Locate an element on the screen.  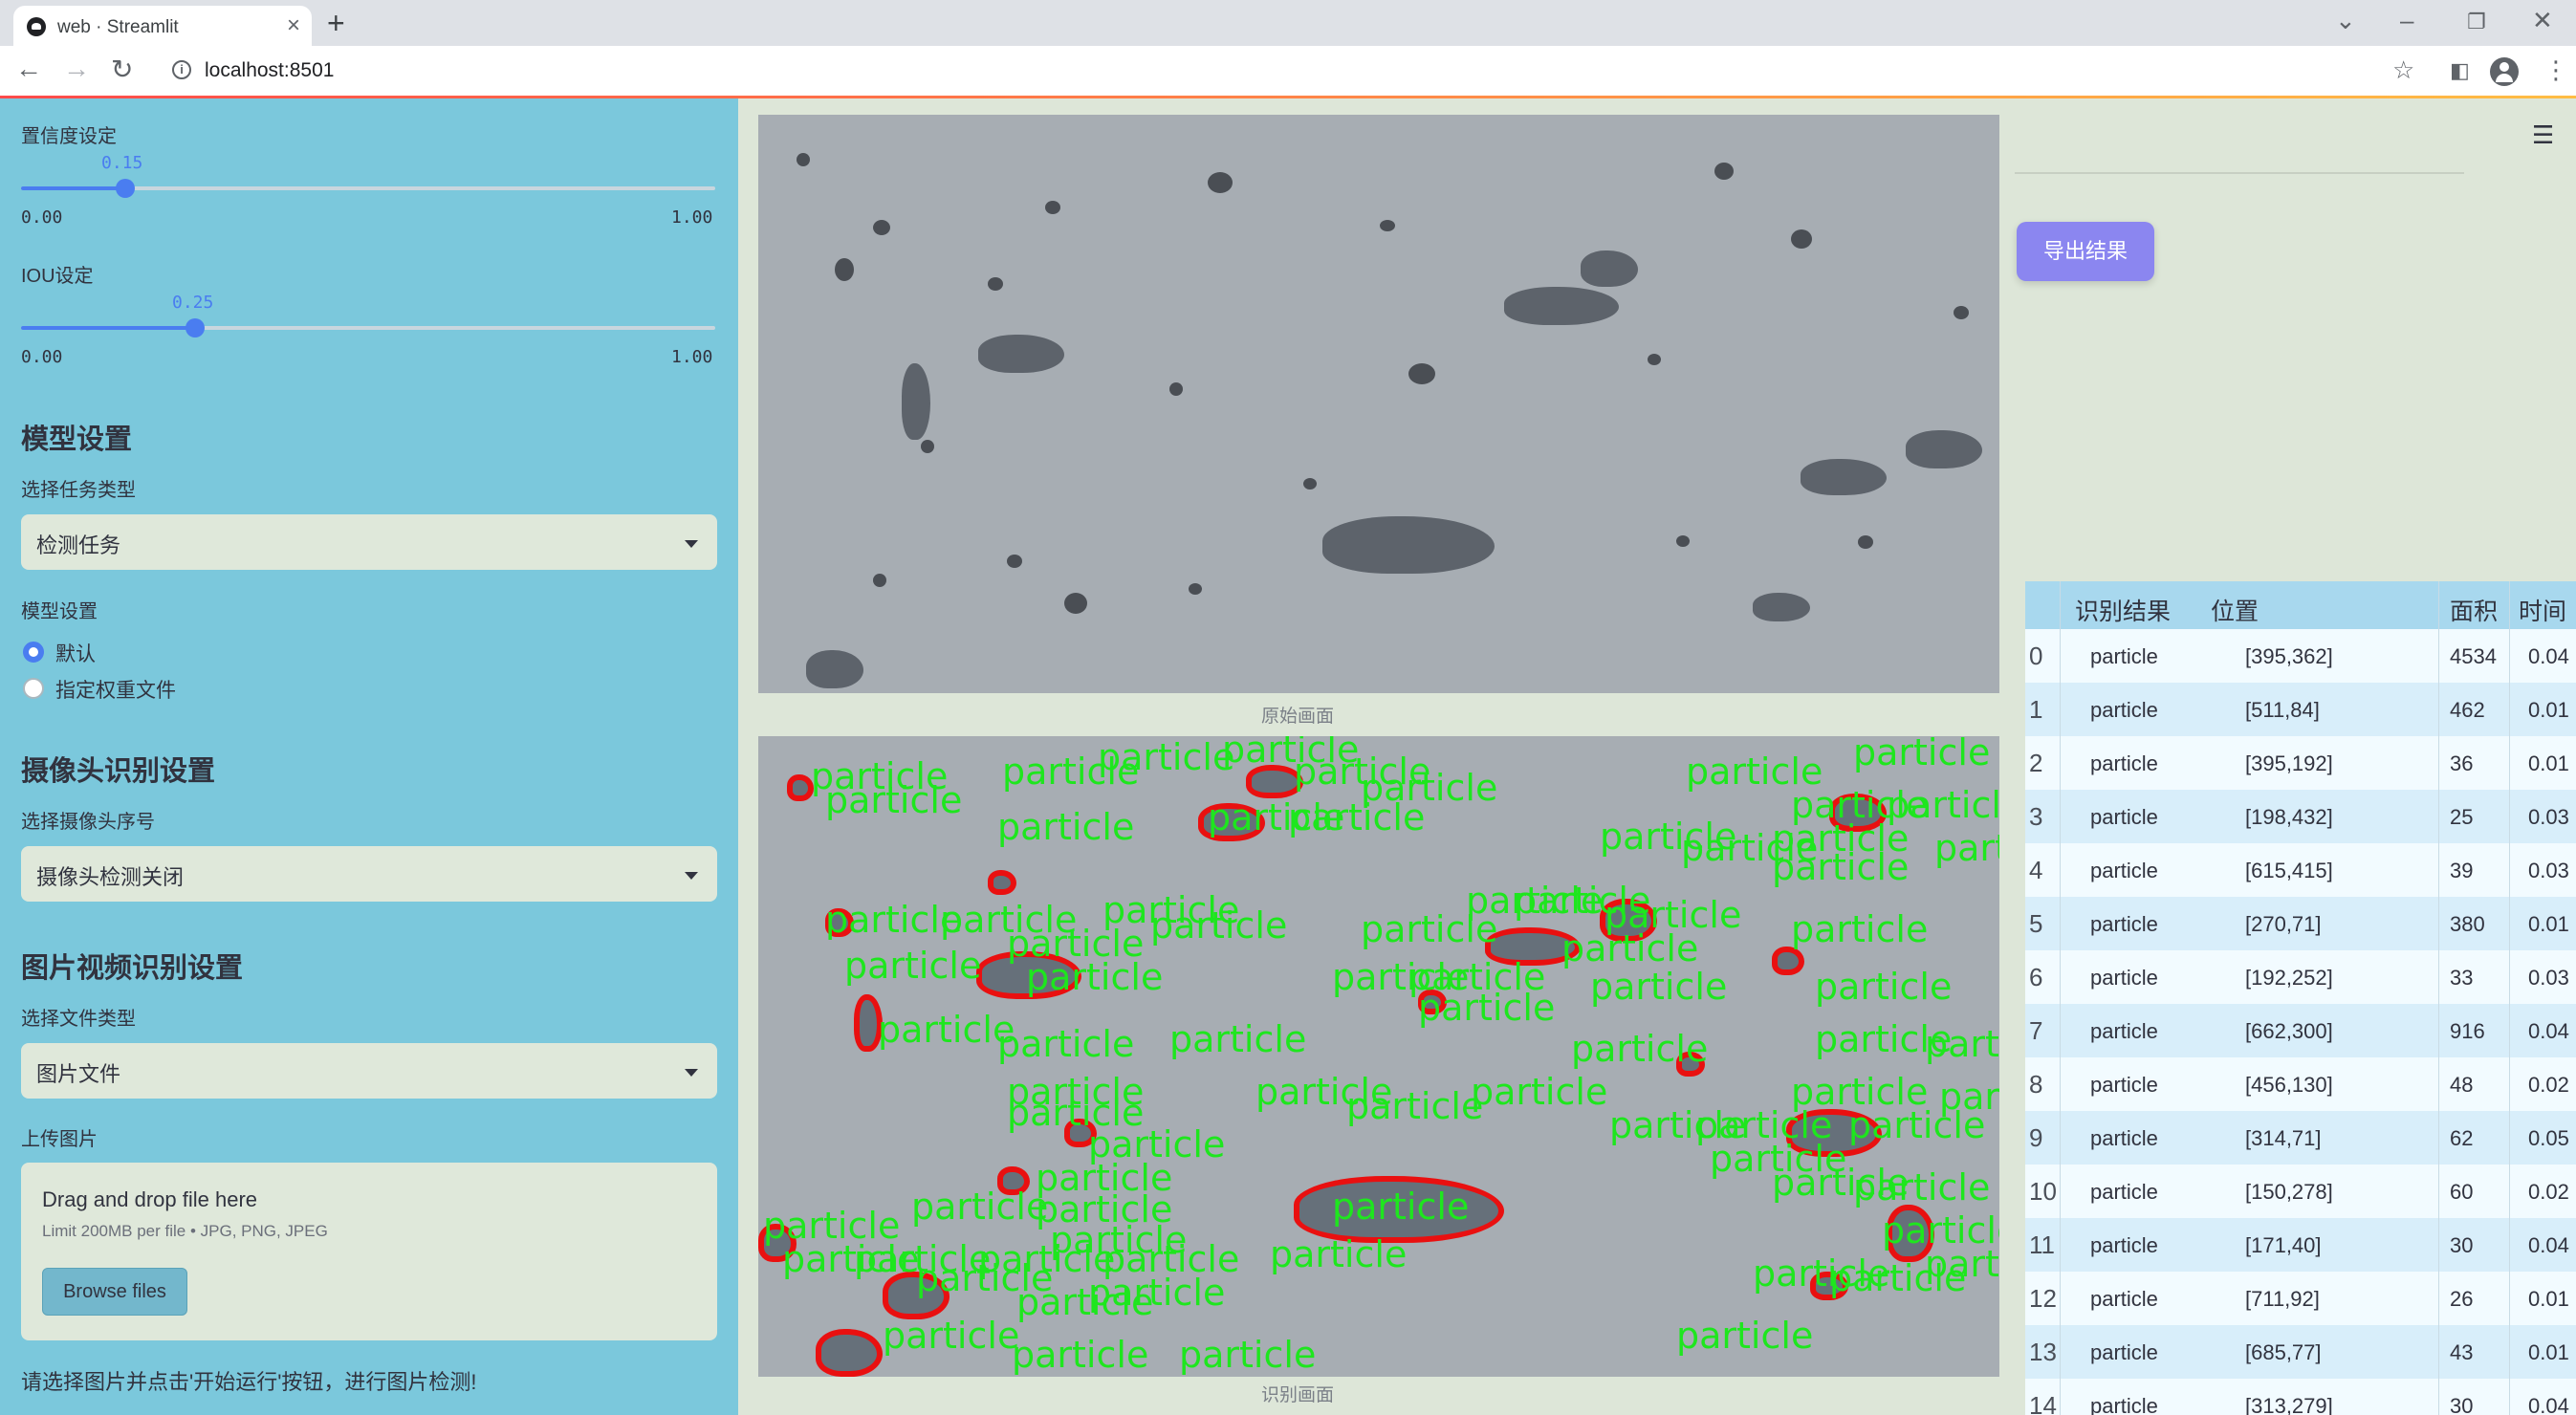
close-window-icon: ✕ is located at coordinates (2542, 21).